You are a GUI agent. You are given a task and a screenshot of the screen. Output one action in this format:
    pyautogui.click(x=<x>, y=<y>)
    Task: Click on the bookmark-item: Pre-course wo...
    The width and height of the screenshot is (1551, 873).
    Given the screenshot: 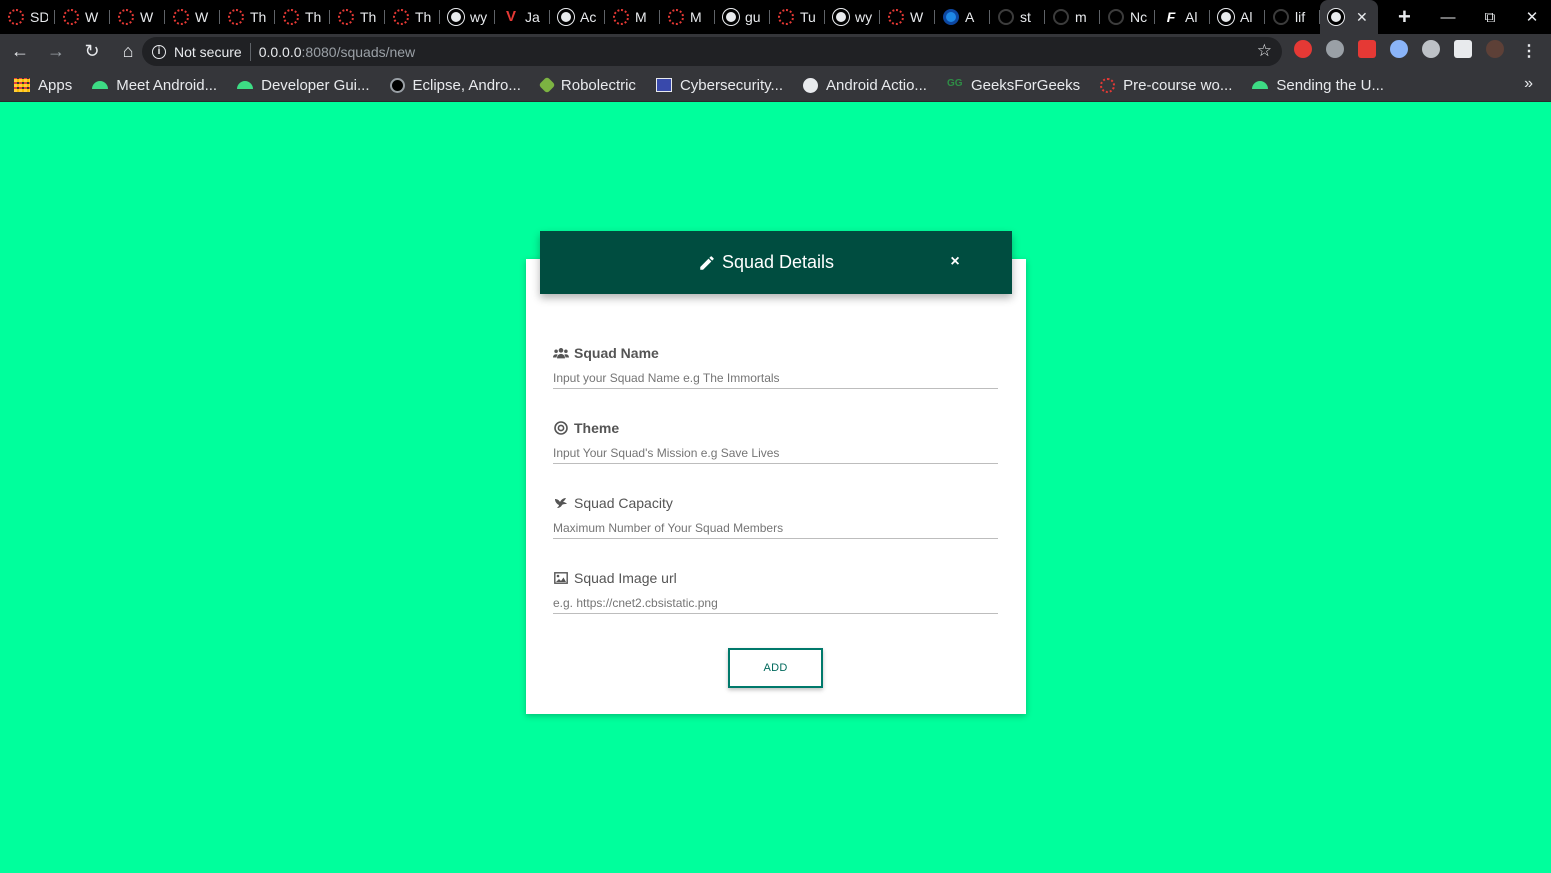 What is the action you would take?
    pyautogui.click(x=1166, y=85)
    